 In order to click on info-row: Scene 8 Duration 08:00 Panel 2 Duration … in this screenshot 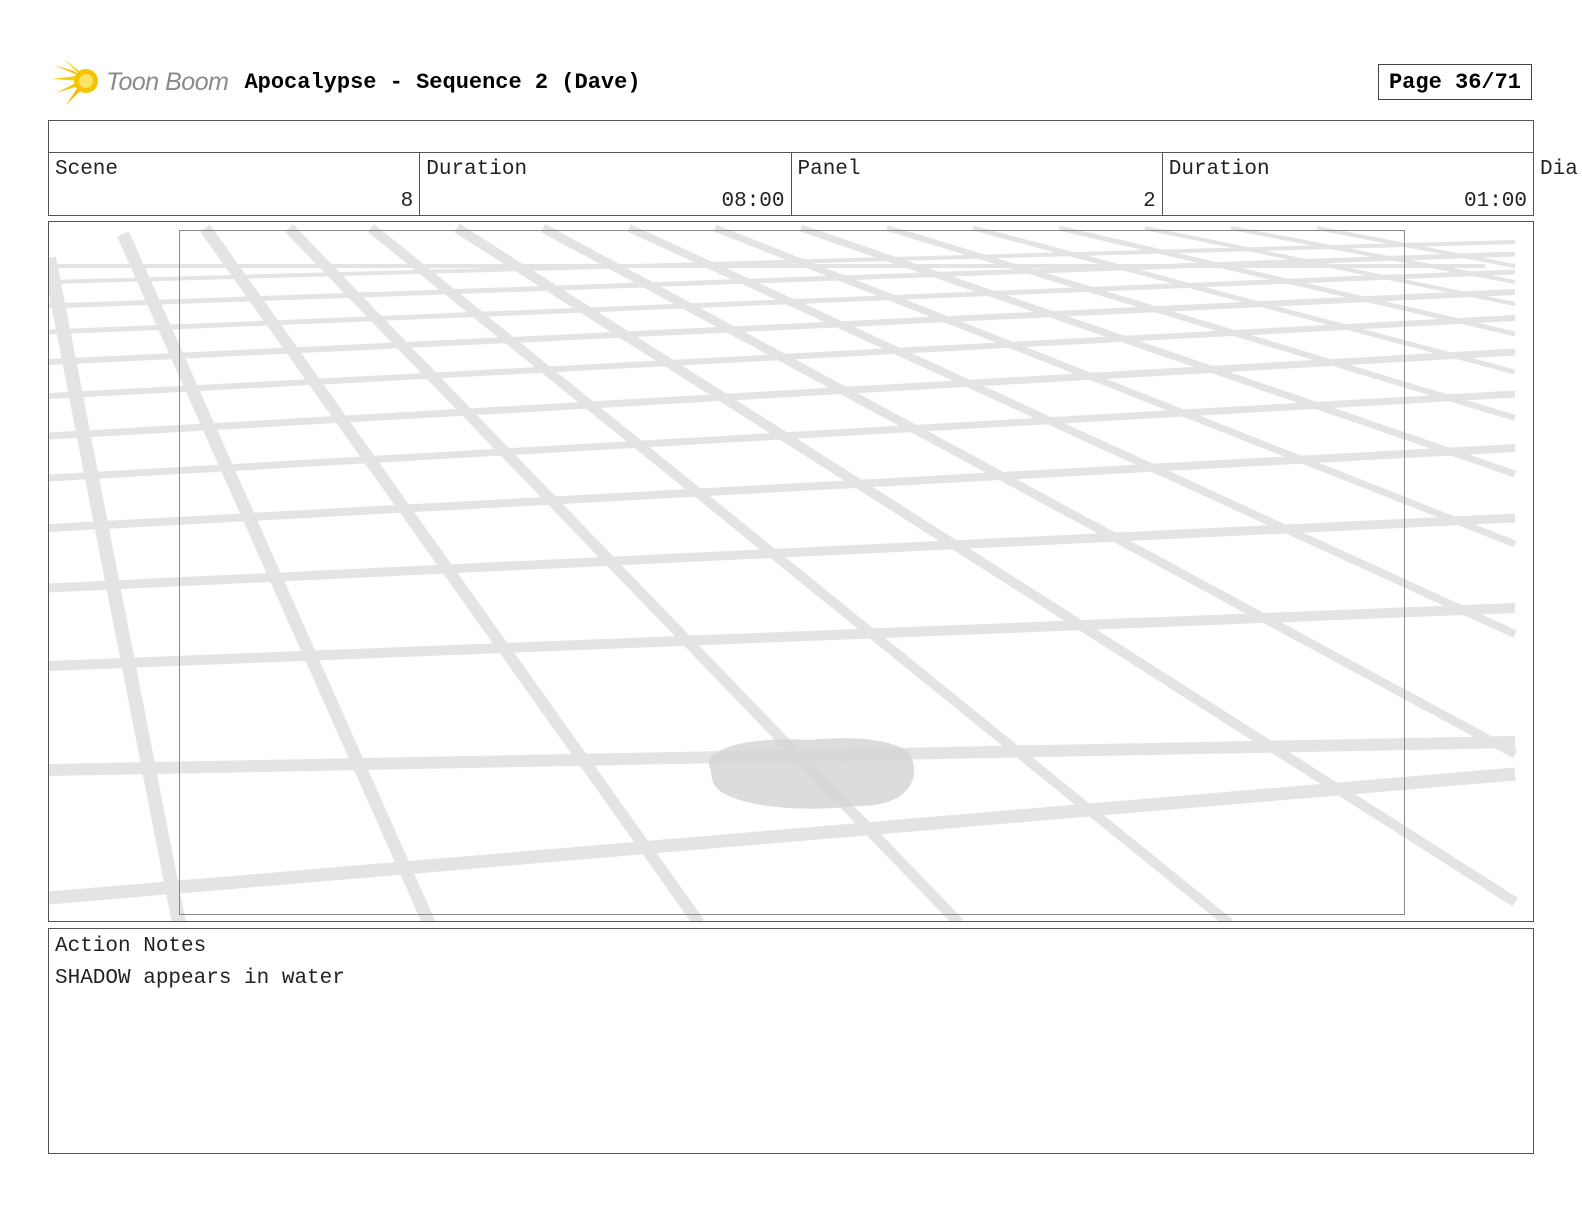, I will do `click(791, 184)`.